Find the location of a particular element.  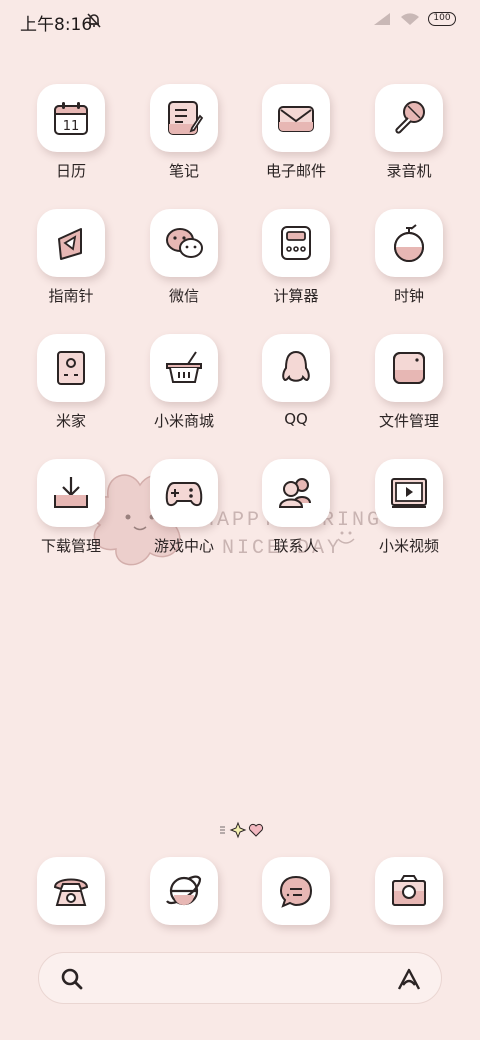

video-icon is located at coordinates (409, 493).